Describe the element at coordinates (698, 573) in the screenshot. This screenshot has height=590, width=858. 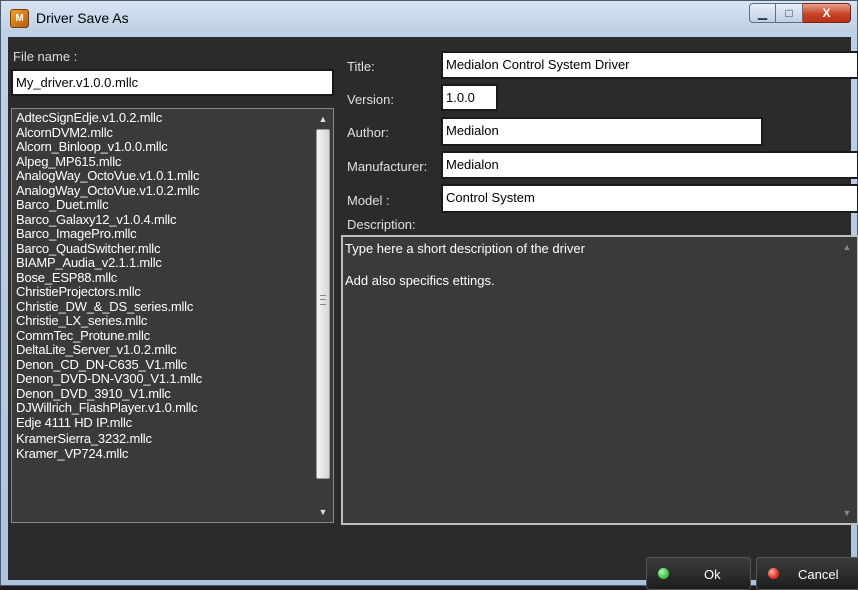
I see `ok-button: Ok` at that location.